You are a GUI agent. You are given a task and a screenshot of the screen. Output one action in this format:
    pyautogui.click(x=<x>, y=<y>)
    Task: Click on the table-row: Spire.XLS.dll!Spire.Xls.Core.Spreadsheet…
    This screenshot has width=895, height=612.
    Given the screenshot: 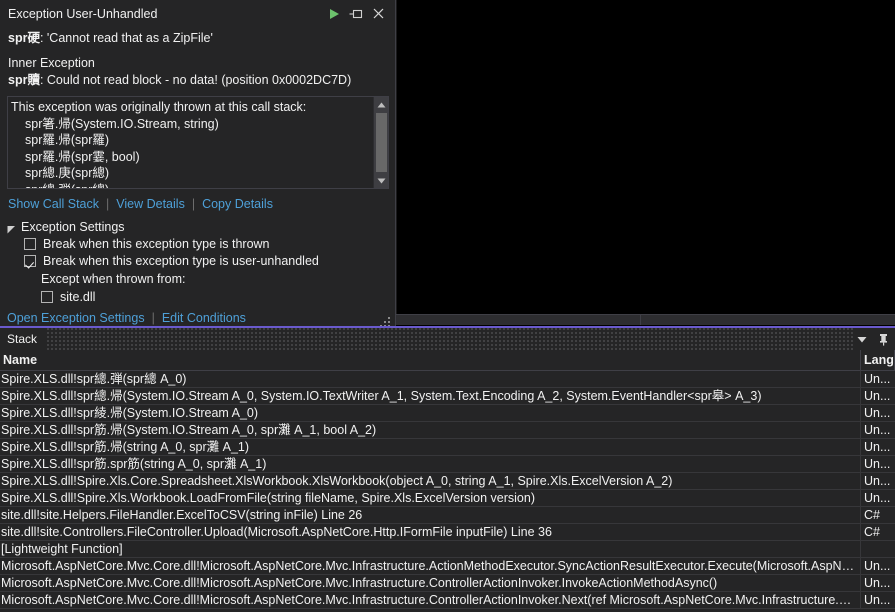 What is the action you would take?
    pyautogui.click(x=447, y=481)
    